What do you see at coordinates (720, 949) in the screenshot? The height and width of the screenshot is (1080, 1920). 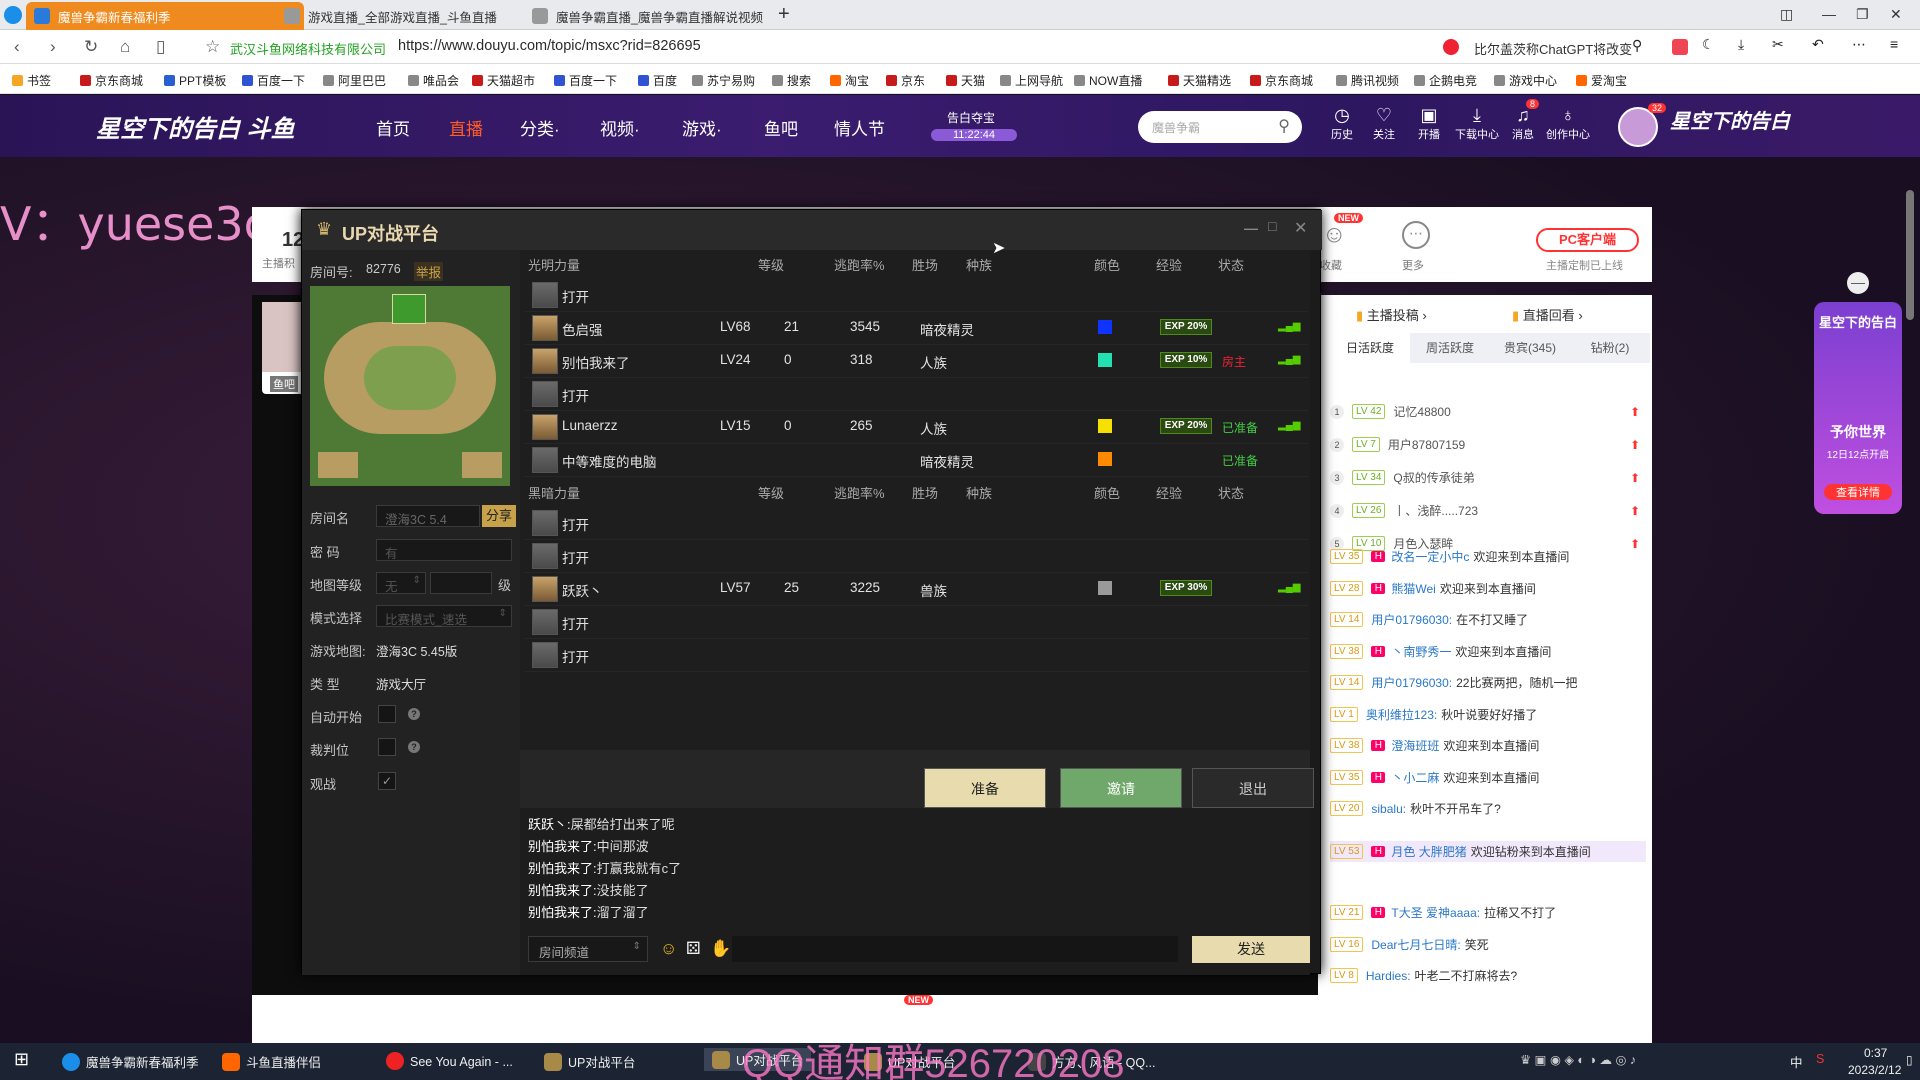 I see `hand-icon: ✋` at bounding box center [720, 949].